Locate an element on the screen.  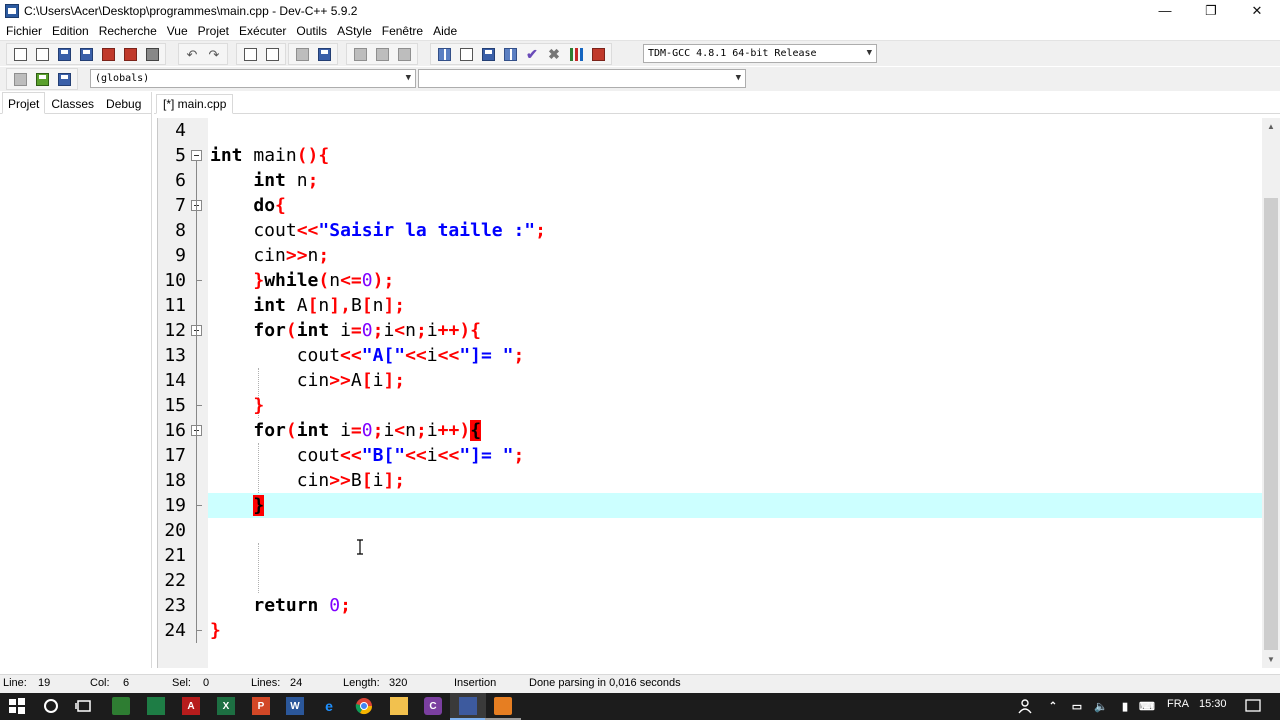
tab-classes: Classes is located at coordinates (72, 103).